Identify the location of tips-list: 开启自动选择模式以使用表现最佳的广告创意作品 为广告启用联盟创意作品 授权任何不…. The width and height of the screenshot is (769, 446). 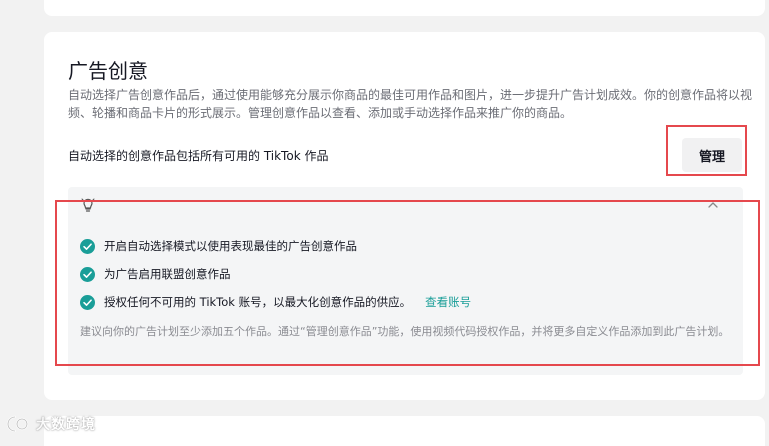
(275, 274).